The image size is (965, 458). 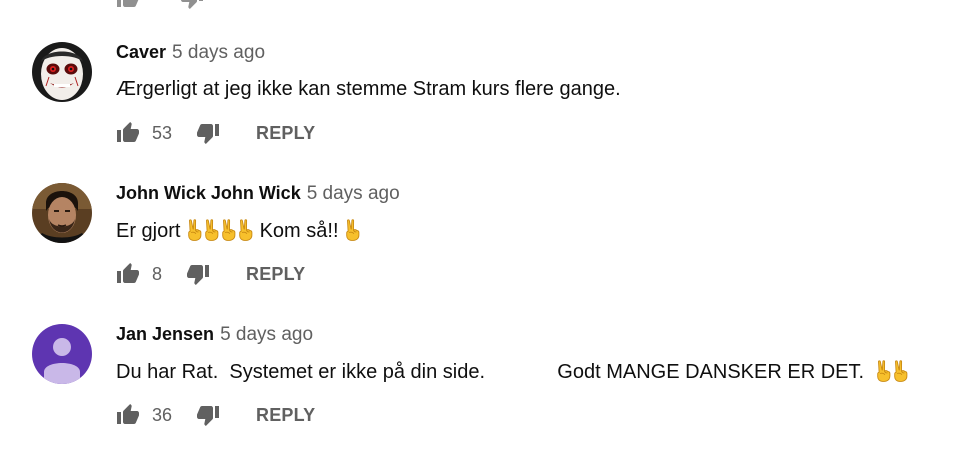 I want to click on creepy-face-avatar-icon, so click(x=62, y=72).